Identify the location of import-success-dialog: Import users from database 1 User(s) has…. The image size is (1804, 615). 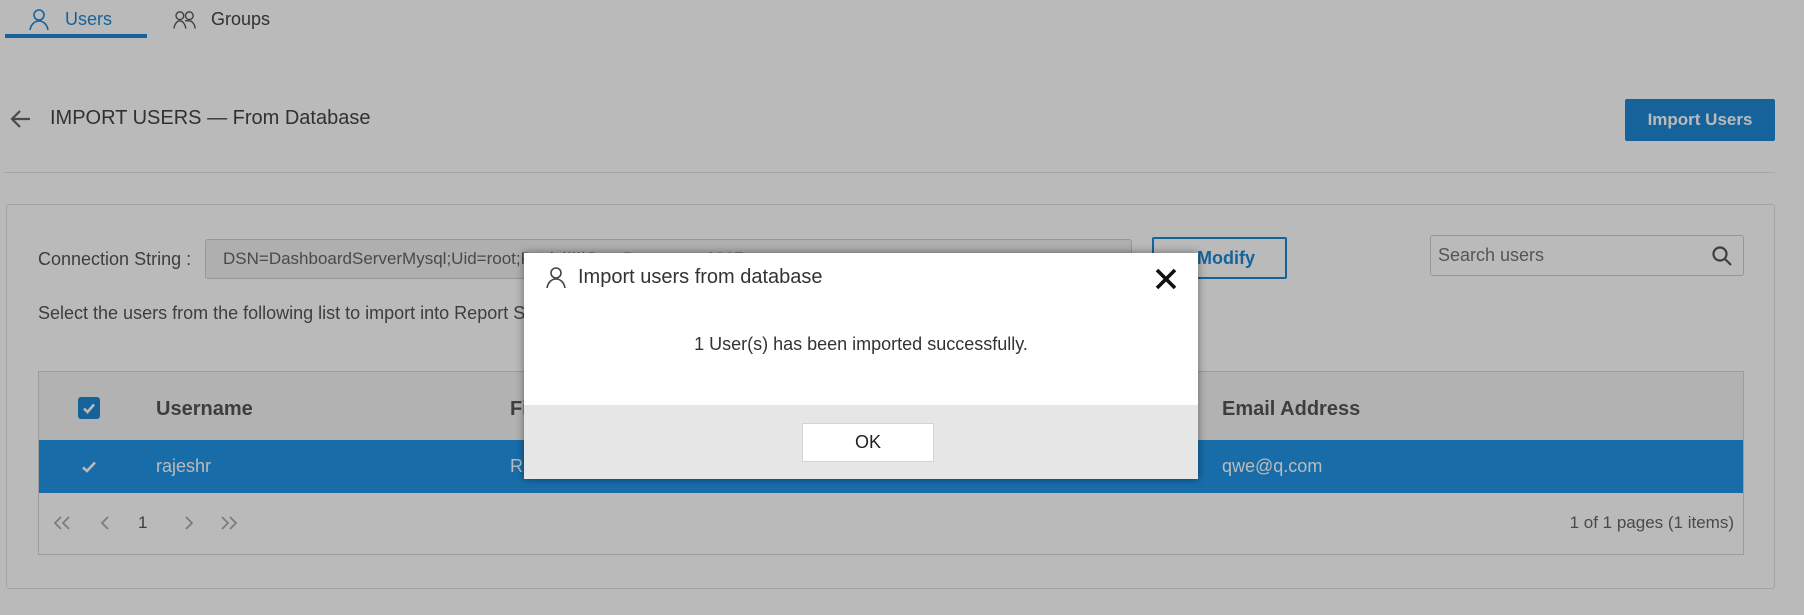
(861, 366).